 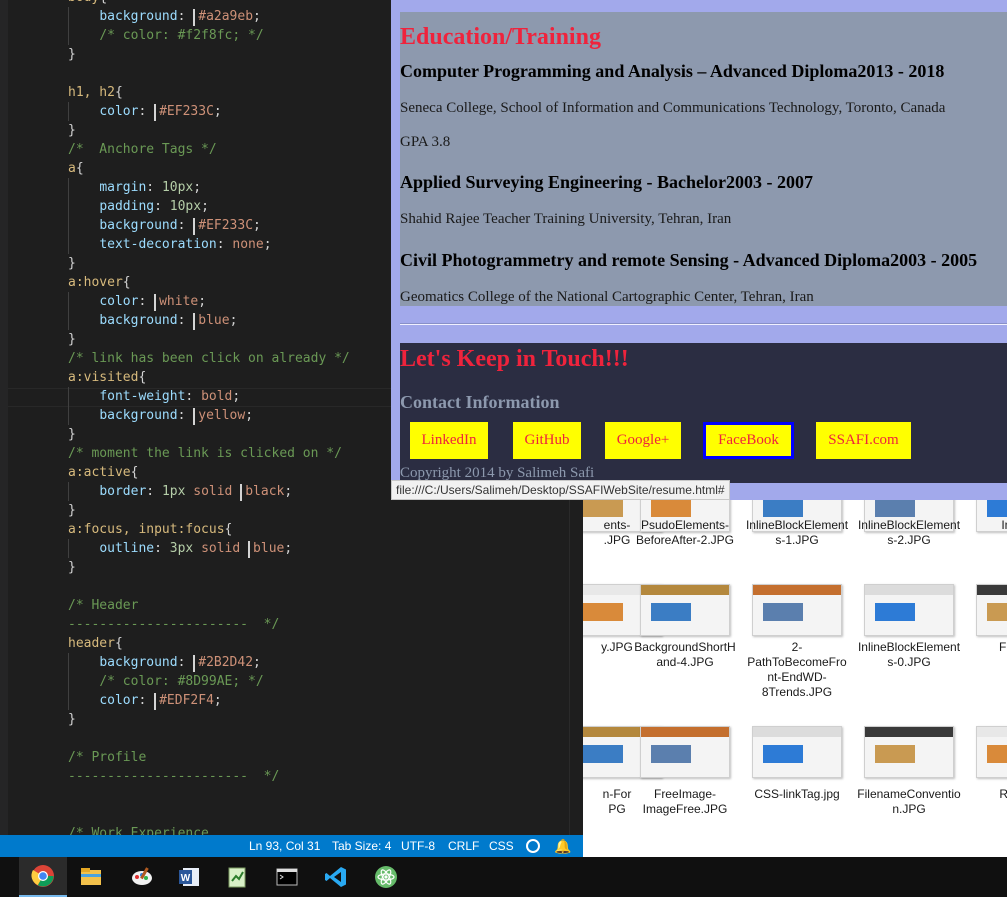 I want to click on github-link: GitHub, so click(x=547, y=440).